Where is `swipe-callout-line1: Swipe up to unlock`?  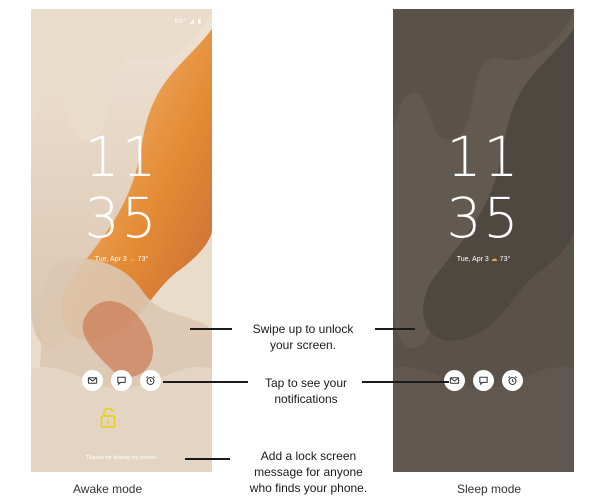 swipe-callout-line1: Swipe up to unlock is located at coordinates (303, 329).